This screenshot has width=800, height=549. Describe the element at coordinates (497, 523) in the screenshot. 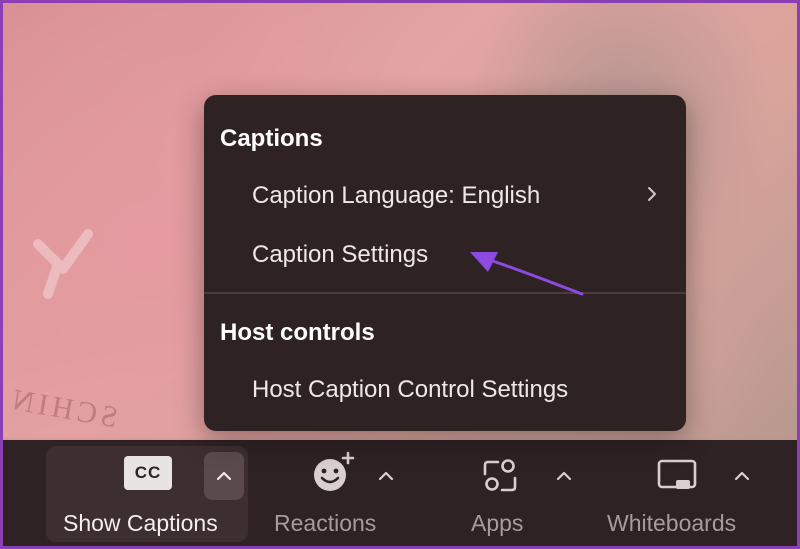

I see `toolbar-label: Apps` at that location.